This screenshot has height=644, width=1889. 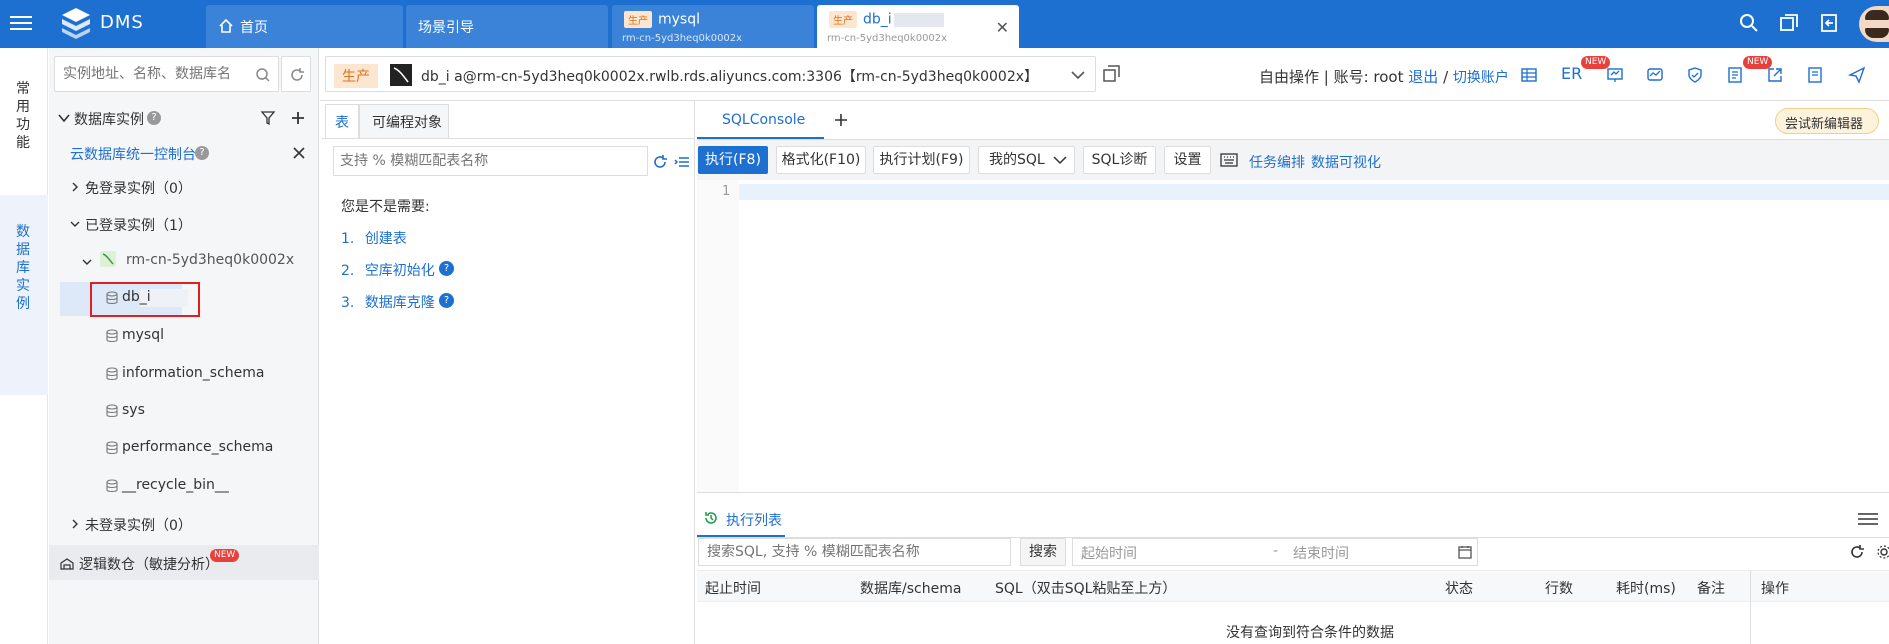 What do you see at coordinates (921, 160) in the screenshot?
I see `explain-plan-button: 执行计划(F9)` at bounding box center [921, 160].